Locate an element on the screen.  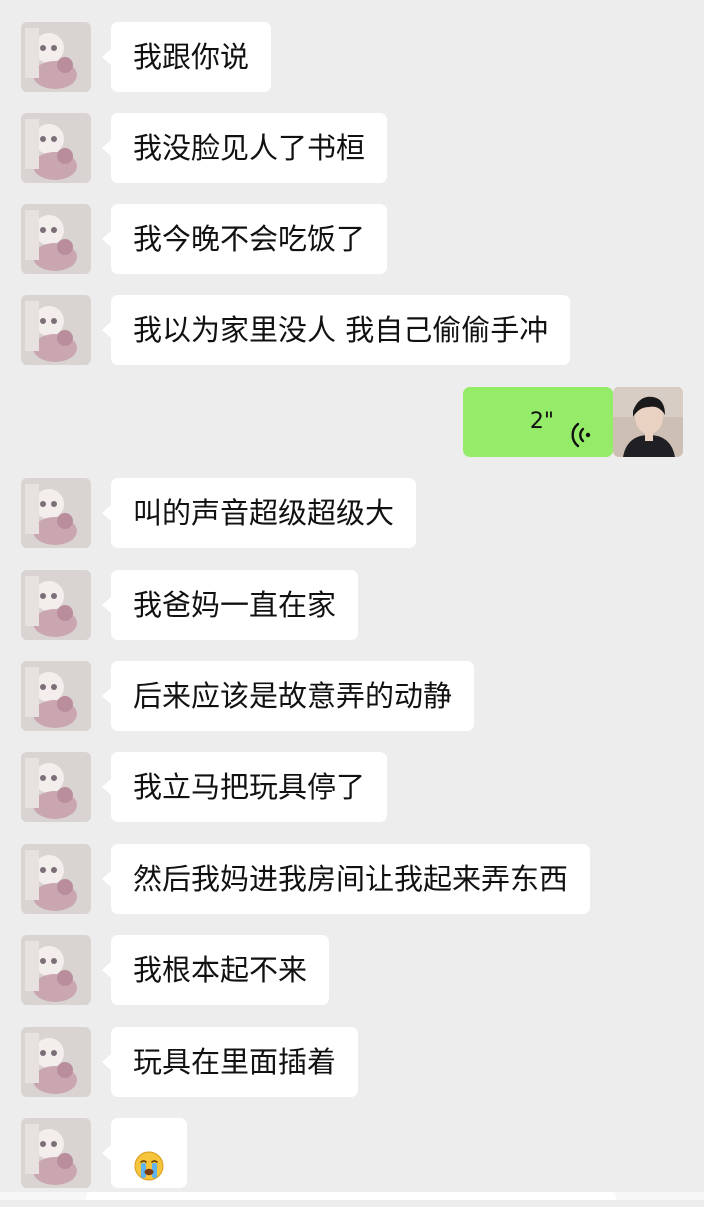
message-bubble: 我爸妈一直在家 is located at coordinates (230, 605).